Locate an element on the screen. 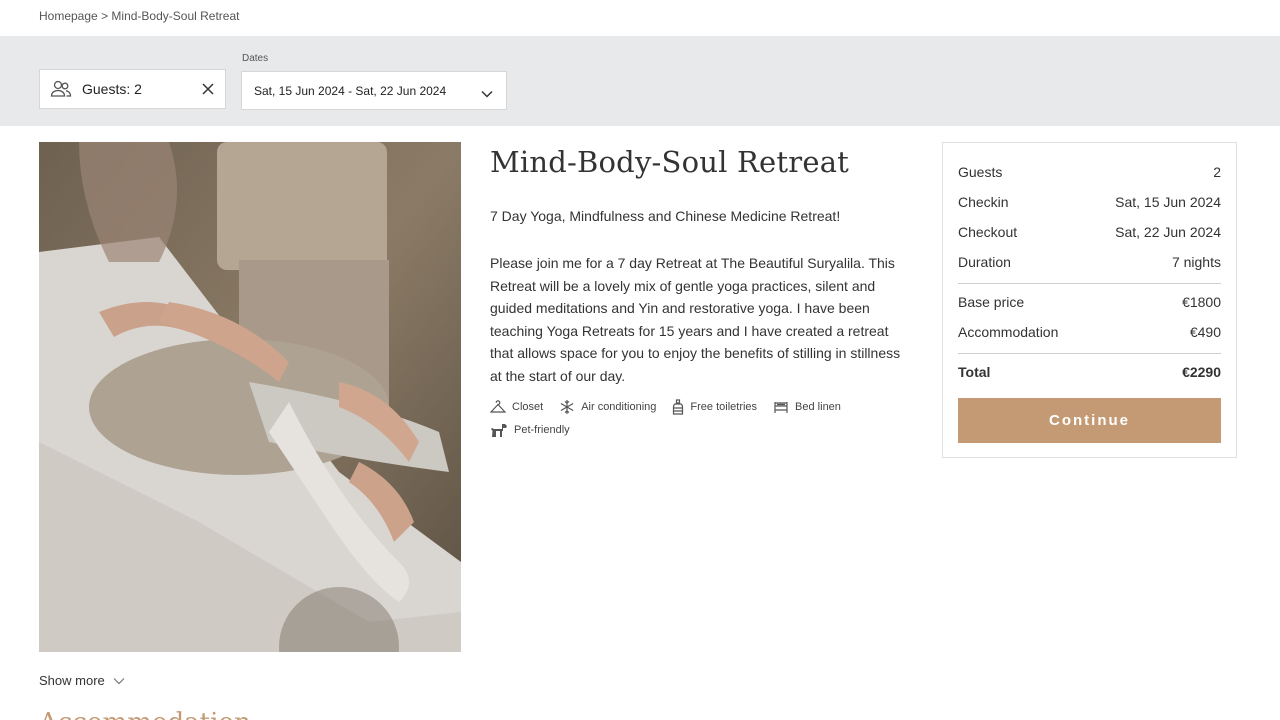 This screenshot has height=720, width=1280. show-more-label: Show more is located at coordinates (72, 680).